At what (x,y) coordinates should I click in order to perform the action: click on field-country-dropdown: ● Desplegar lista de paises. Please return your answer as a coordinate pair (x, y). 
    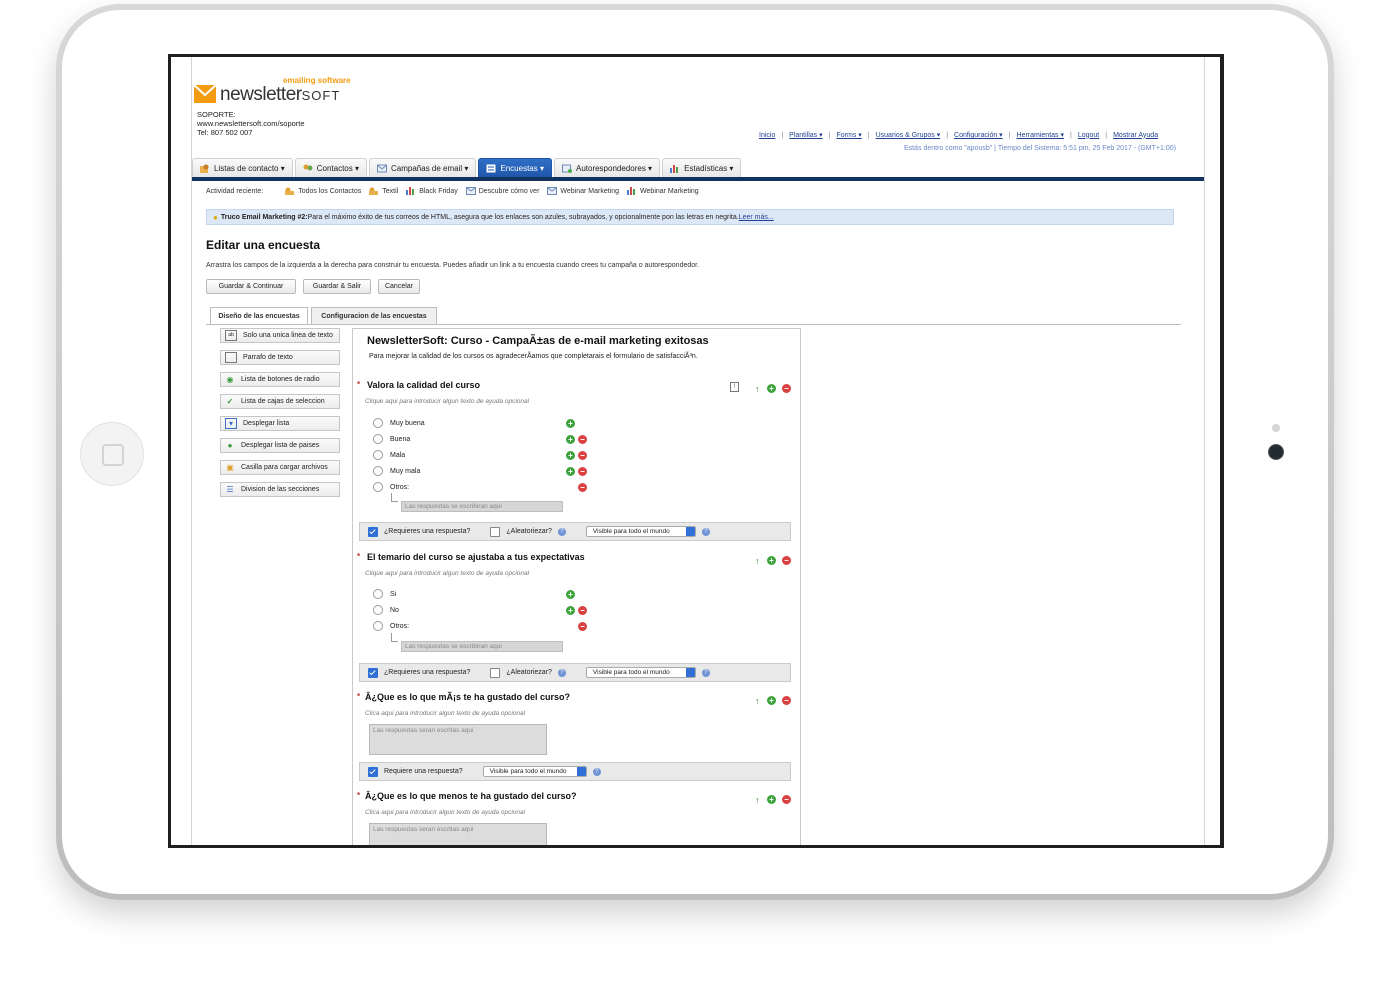
    Looking at the image, I should click on (280, 445).